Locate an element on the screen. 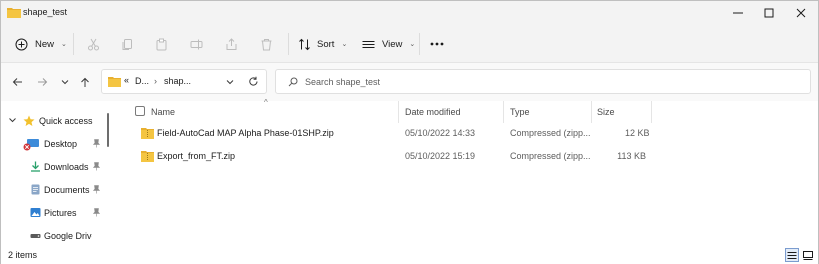 The width and height of the screenshot is (819, 264). file-date: 05/10/2022 15:19 is located at coordinates (440, 156).